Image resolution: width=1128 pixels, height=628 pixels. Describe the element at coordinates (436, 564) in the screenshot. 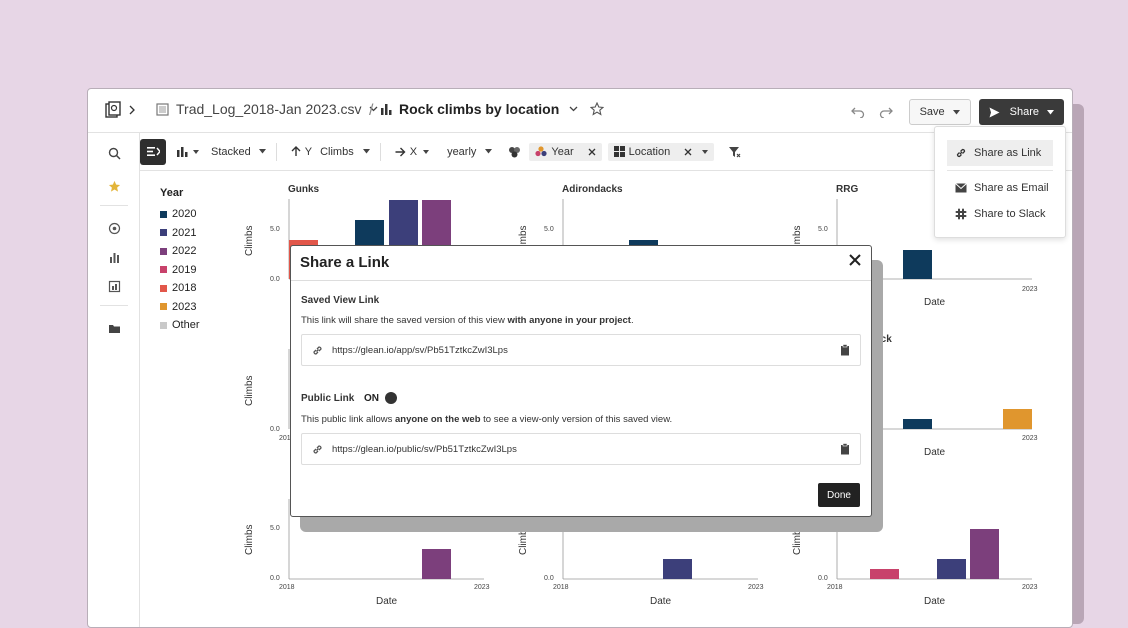

I see `bar-r3c1-2022` at that location.